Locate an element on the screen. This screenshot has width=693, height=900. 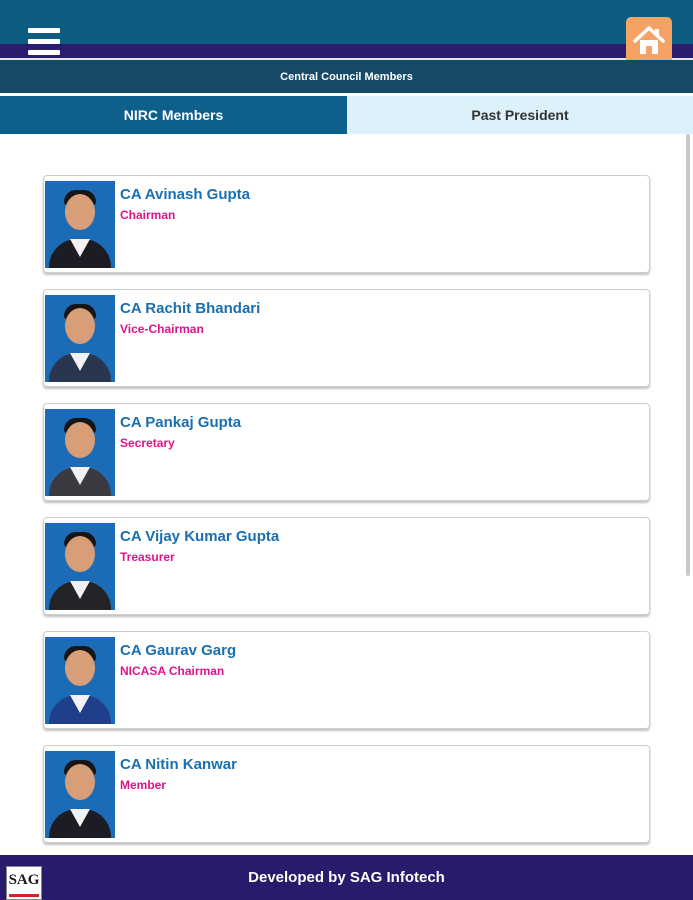
home-icon is located at coordinates (649, 40).